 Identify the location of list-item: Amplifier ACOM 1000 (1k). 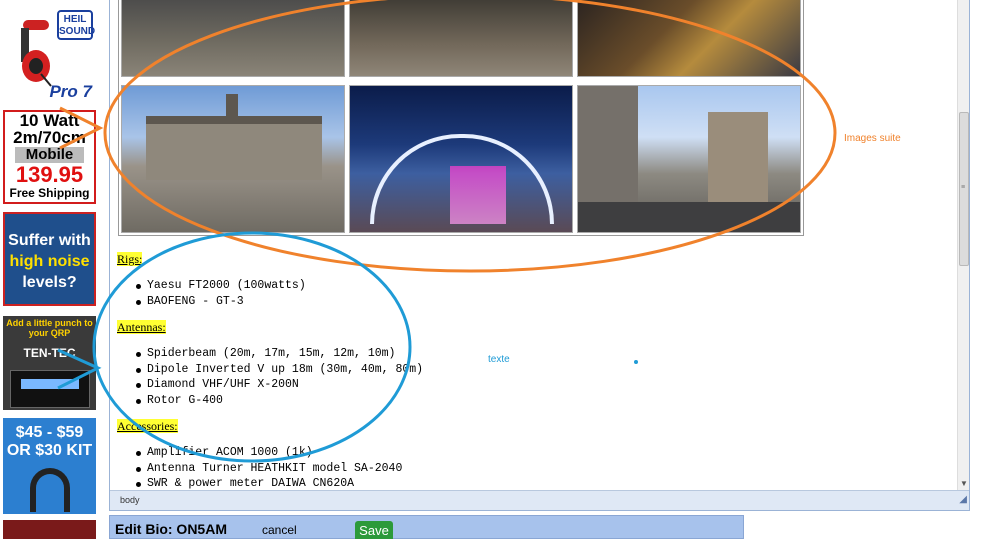
(476, 453).